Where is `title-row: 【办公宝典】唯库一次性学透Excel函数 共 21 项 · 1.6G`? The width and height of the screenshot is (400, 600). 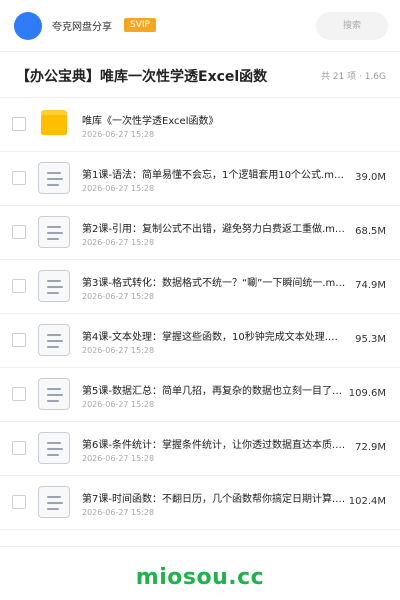
title-row: 【办公宝典】唯库一次性学透Excel函数 共 21 项 · 1.6G is located at coordinates (200, 75).